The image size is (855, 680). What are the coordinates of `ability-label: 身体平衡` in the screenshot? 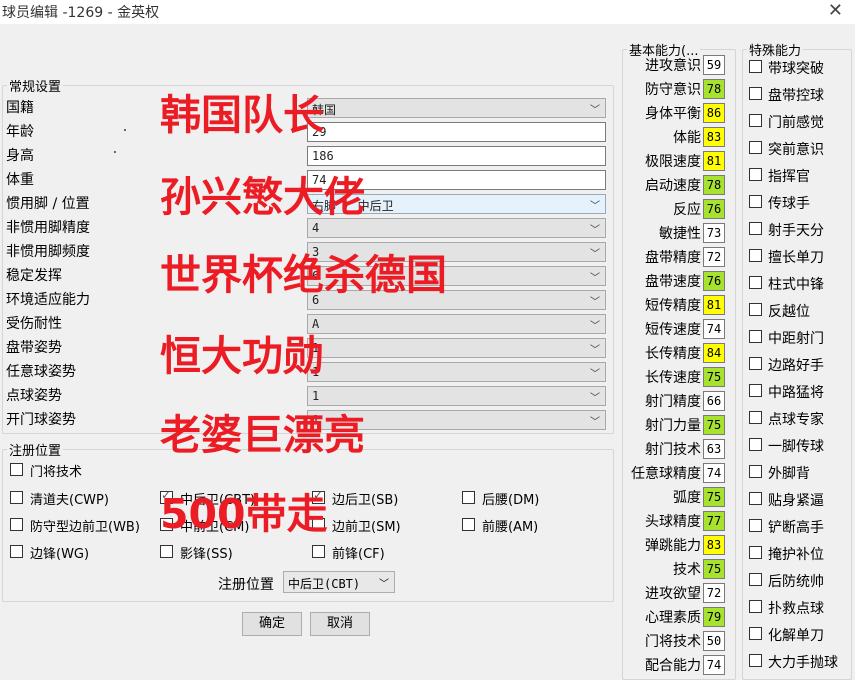 It's located at (673, 114).